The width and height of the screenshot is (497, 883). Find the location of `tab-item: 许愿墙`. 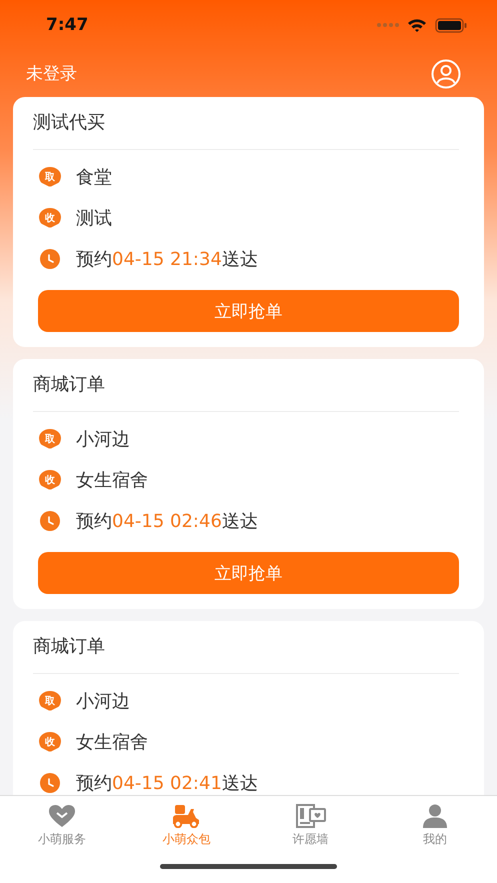

tab-item: 许愿墙 is located at coordinates (310, 822).